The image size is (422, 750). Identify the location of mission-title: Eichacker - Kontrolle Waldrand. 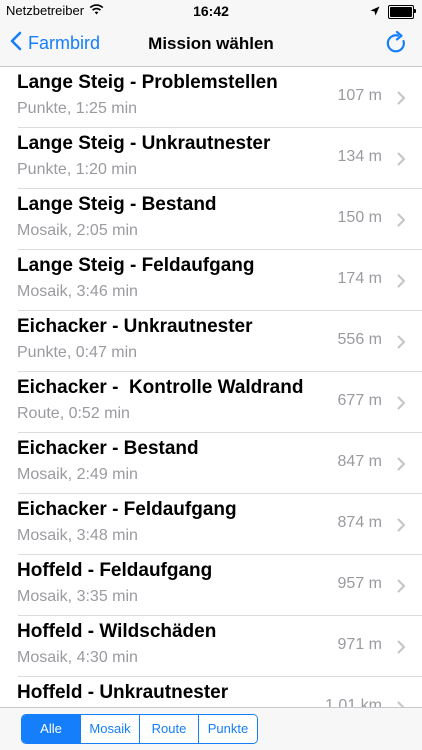
(160, 387).